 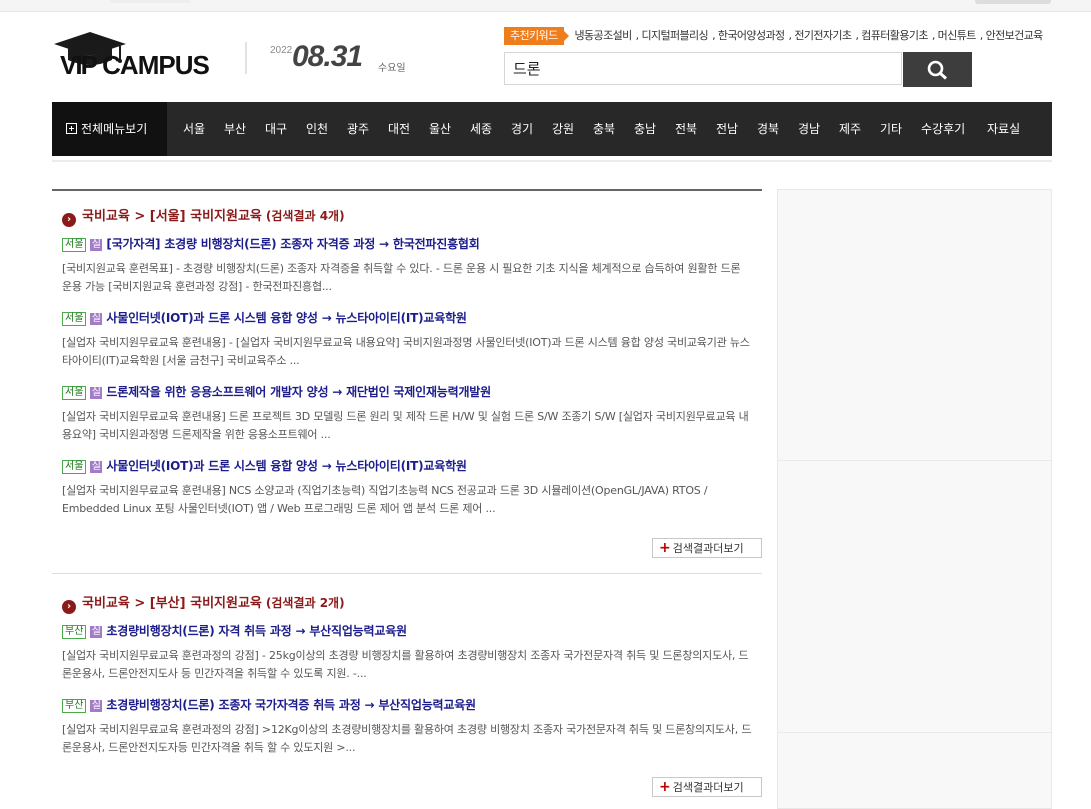 I want to click on nav-item-jeonbuk: 전북, so click(x=686, y=129).